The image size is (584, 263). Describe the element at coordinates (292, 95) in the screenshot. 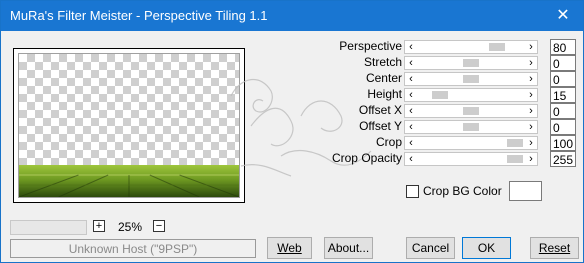

I see `param-row: Height ‹ › 15` at that location.